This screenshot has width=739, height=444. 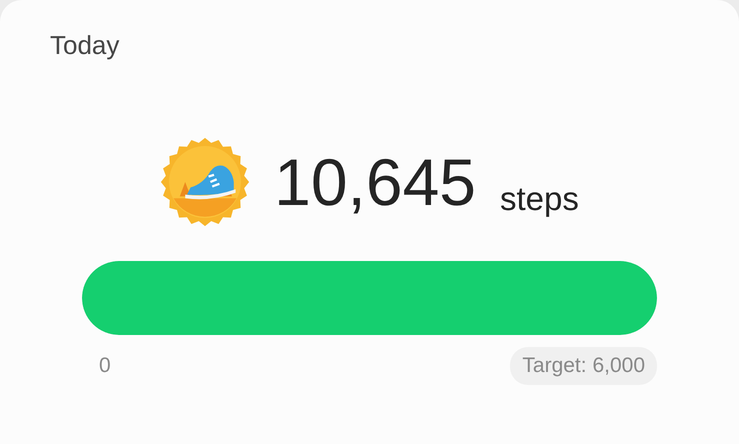 I want to click on target-label: Target: 6,000, so click(x=583, y=365).